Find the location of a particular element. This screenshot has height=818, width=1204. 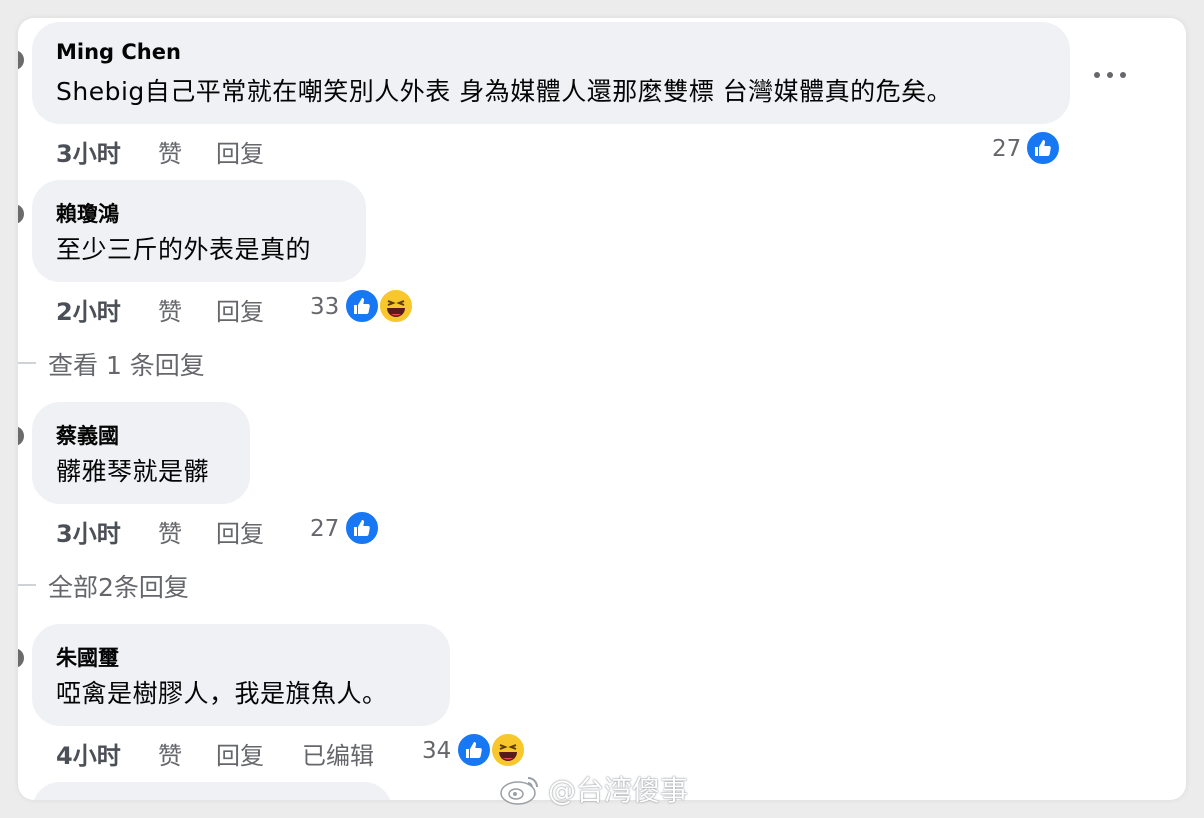

comment-text: 啞禽是樹膠人，我是旗魚人。 is located at coordinates (222, 693).